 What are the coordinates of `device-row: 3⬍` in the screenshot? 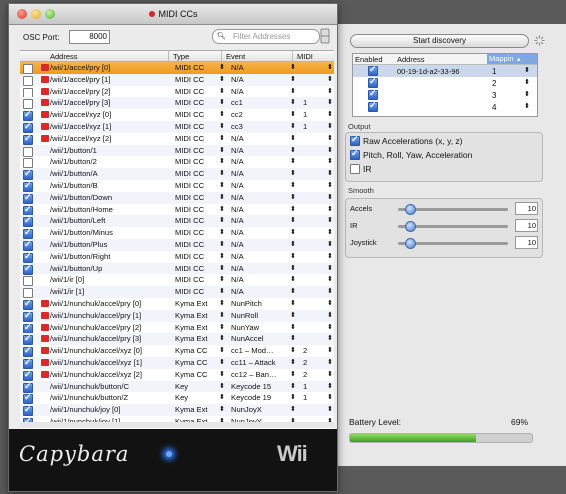 It's located at (445, 94).